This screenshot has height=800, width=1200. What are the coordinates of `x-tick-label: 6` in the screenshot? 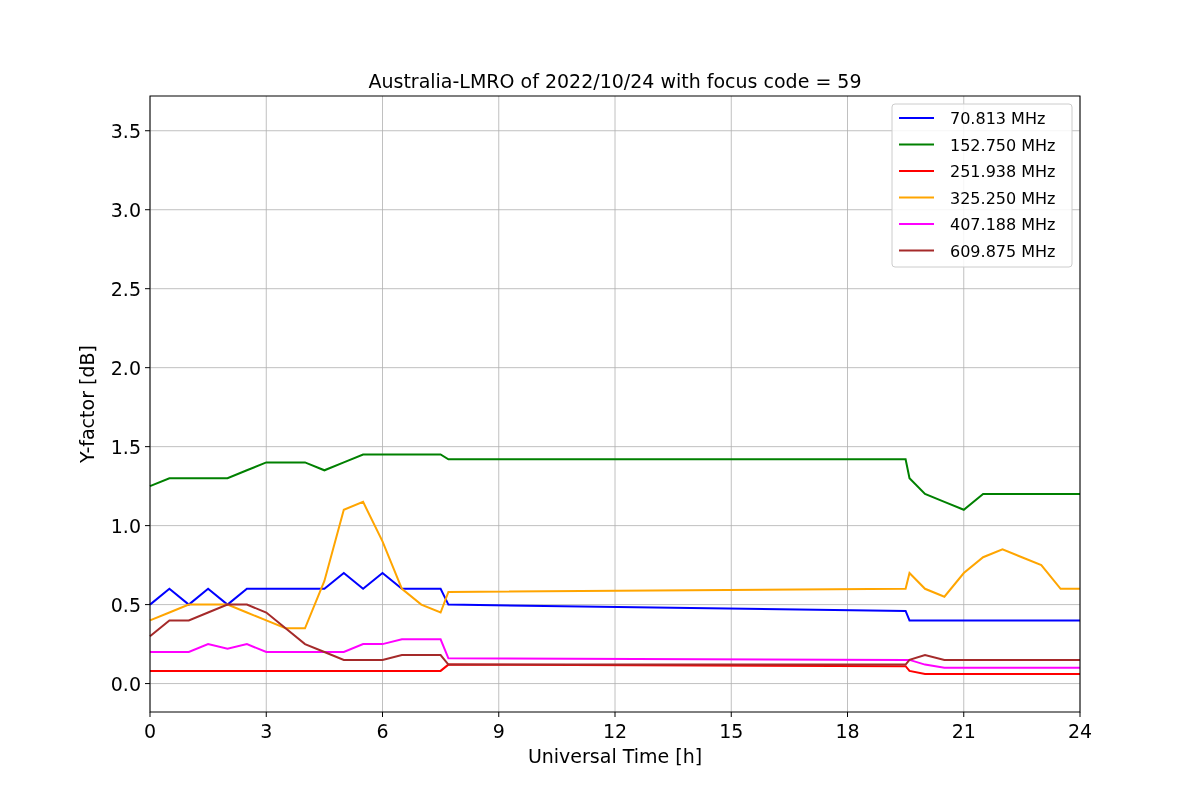 It's located at (382, 731).